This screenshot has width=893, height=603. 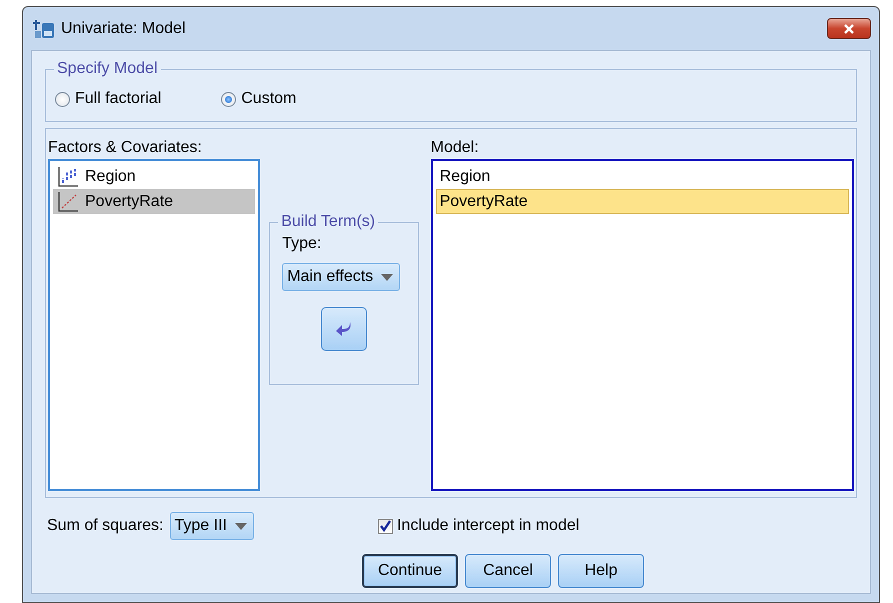 What do you see at coordinates (68, 201) in the screenshot?
I see `ruler-icon` at bounding box center [68, 201].